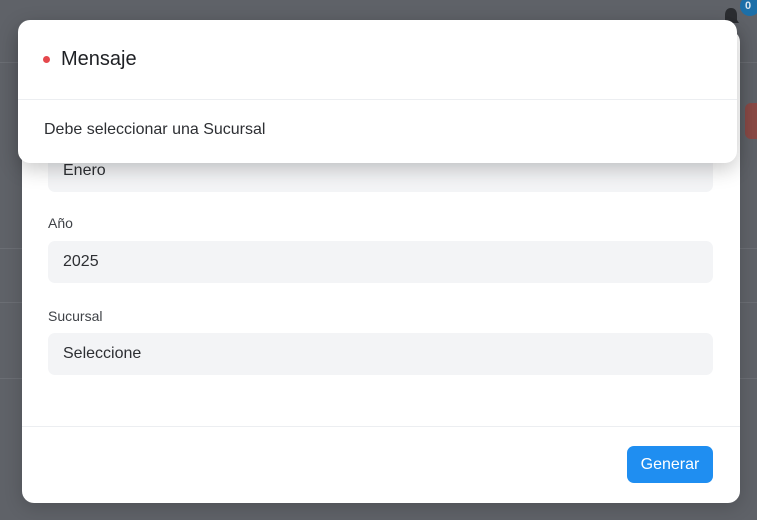 This screenshot has width=757, height=520. I want to click on generate-button: Generar, so click(670, 464).